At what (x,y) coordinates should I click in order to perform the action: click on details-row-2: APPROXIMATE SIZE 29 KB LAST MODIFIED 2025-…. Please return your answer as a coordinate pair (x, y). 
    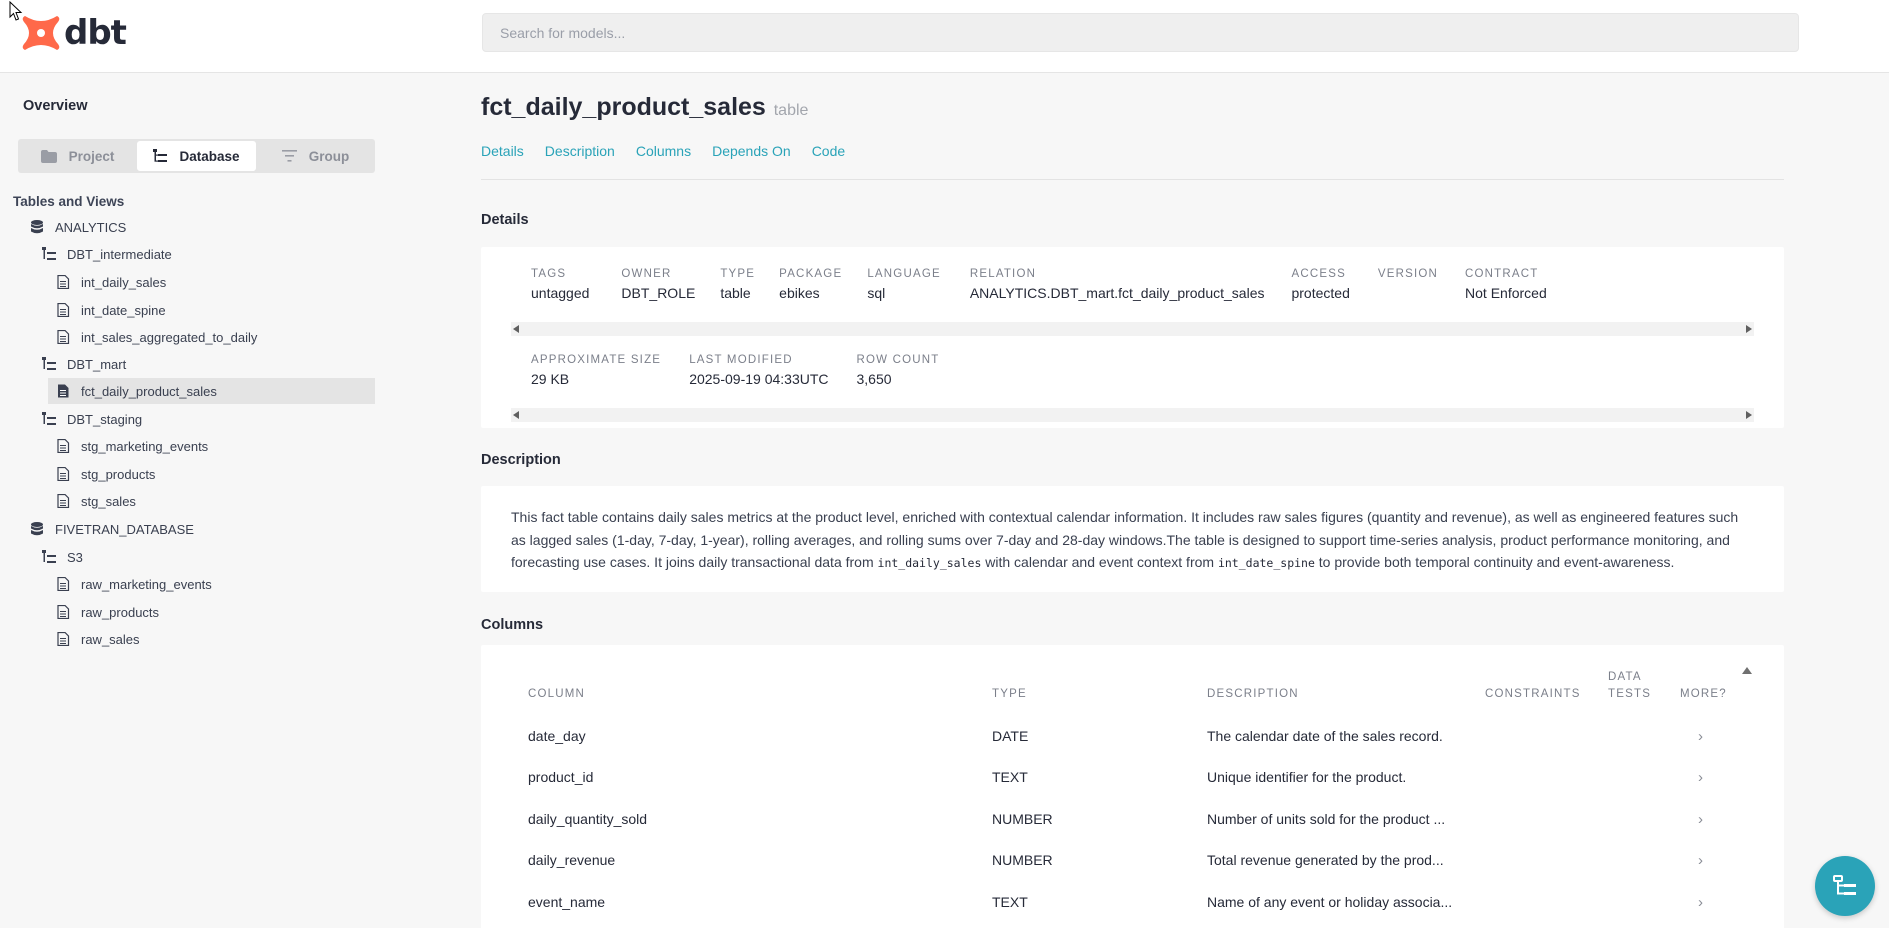
    Looking at the image, I should click on (750, 370).